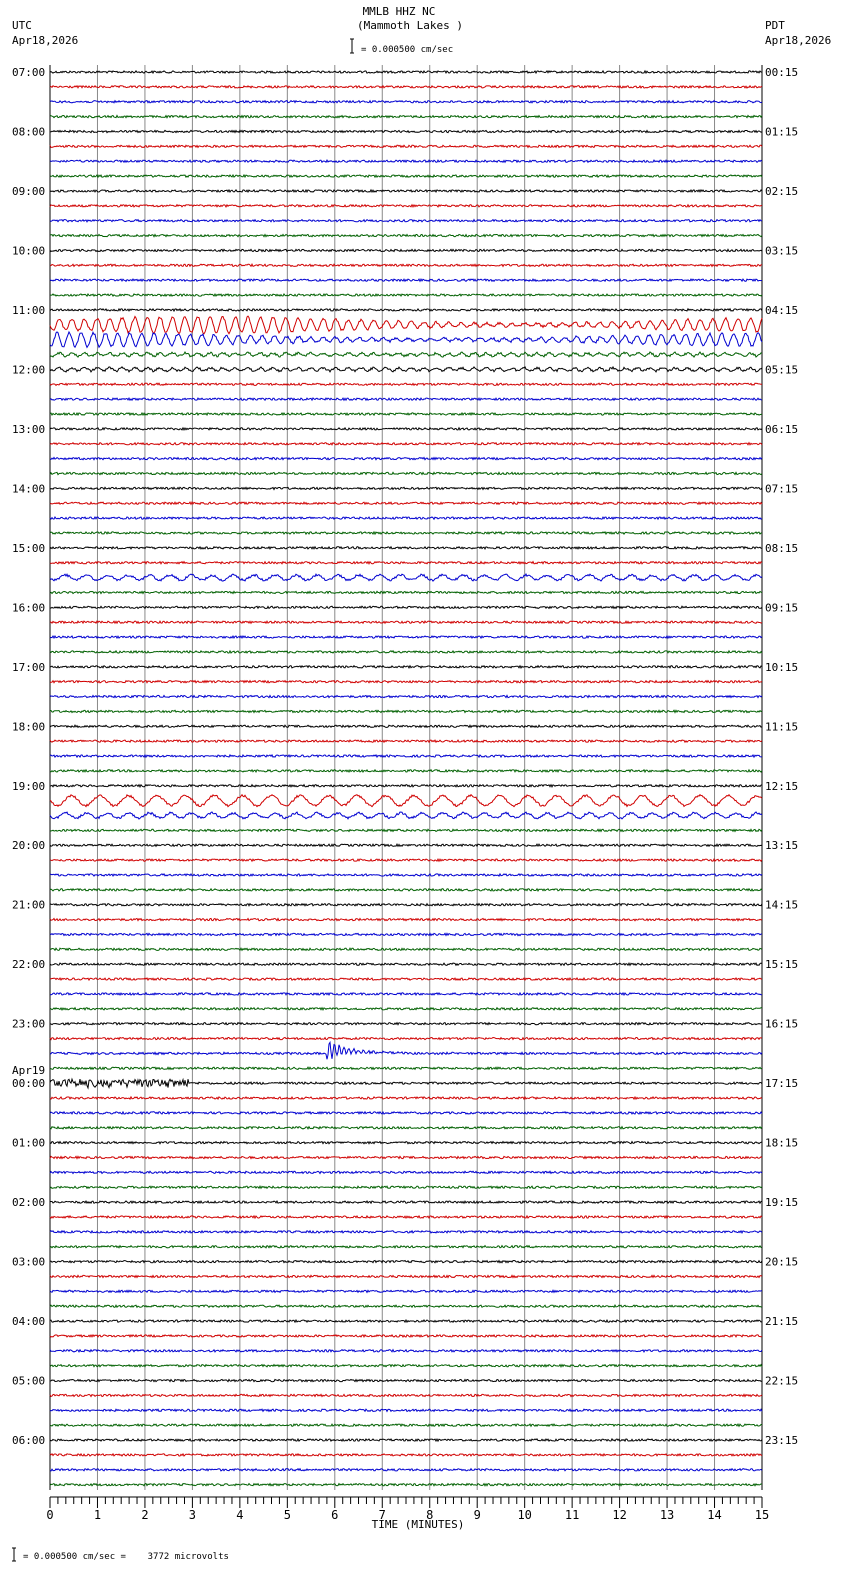 This screenshot has width=850, height=1584. Describe the element at coordinates (781, 1083) in the screenshot. I see `right-hour-label: 17:15` at that location.